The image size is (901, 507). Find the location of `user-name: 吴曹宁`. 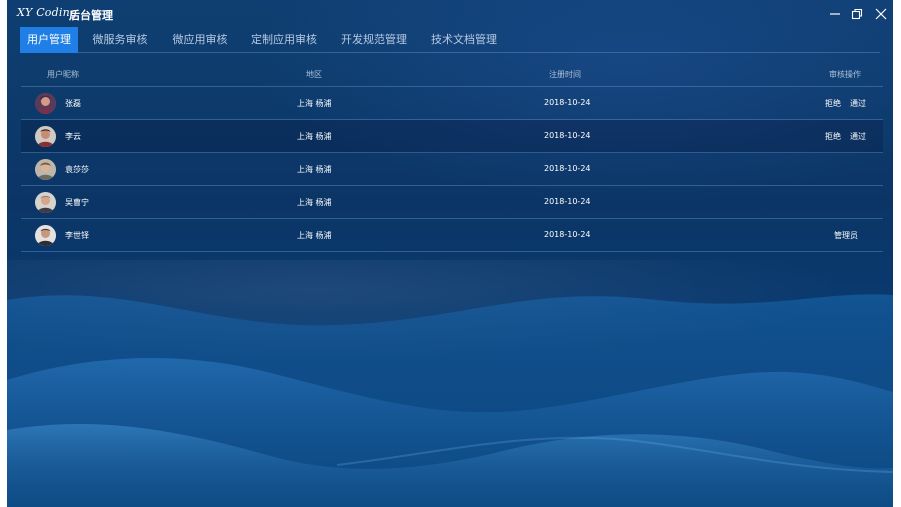

user-name: 吴曹宁 is located at coordinates (77, 202).